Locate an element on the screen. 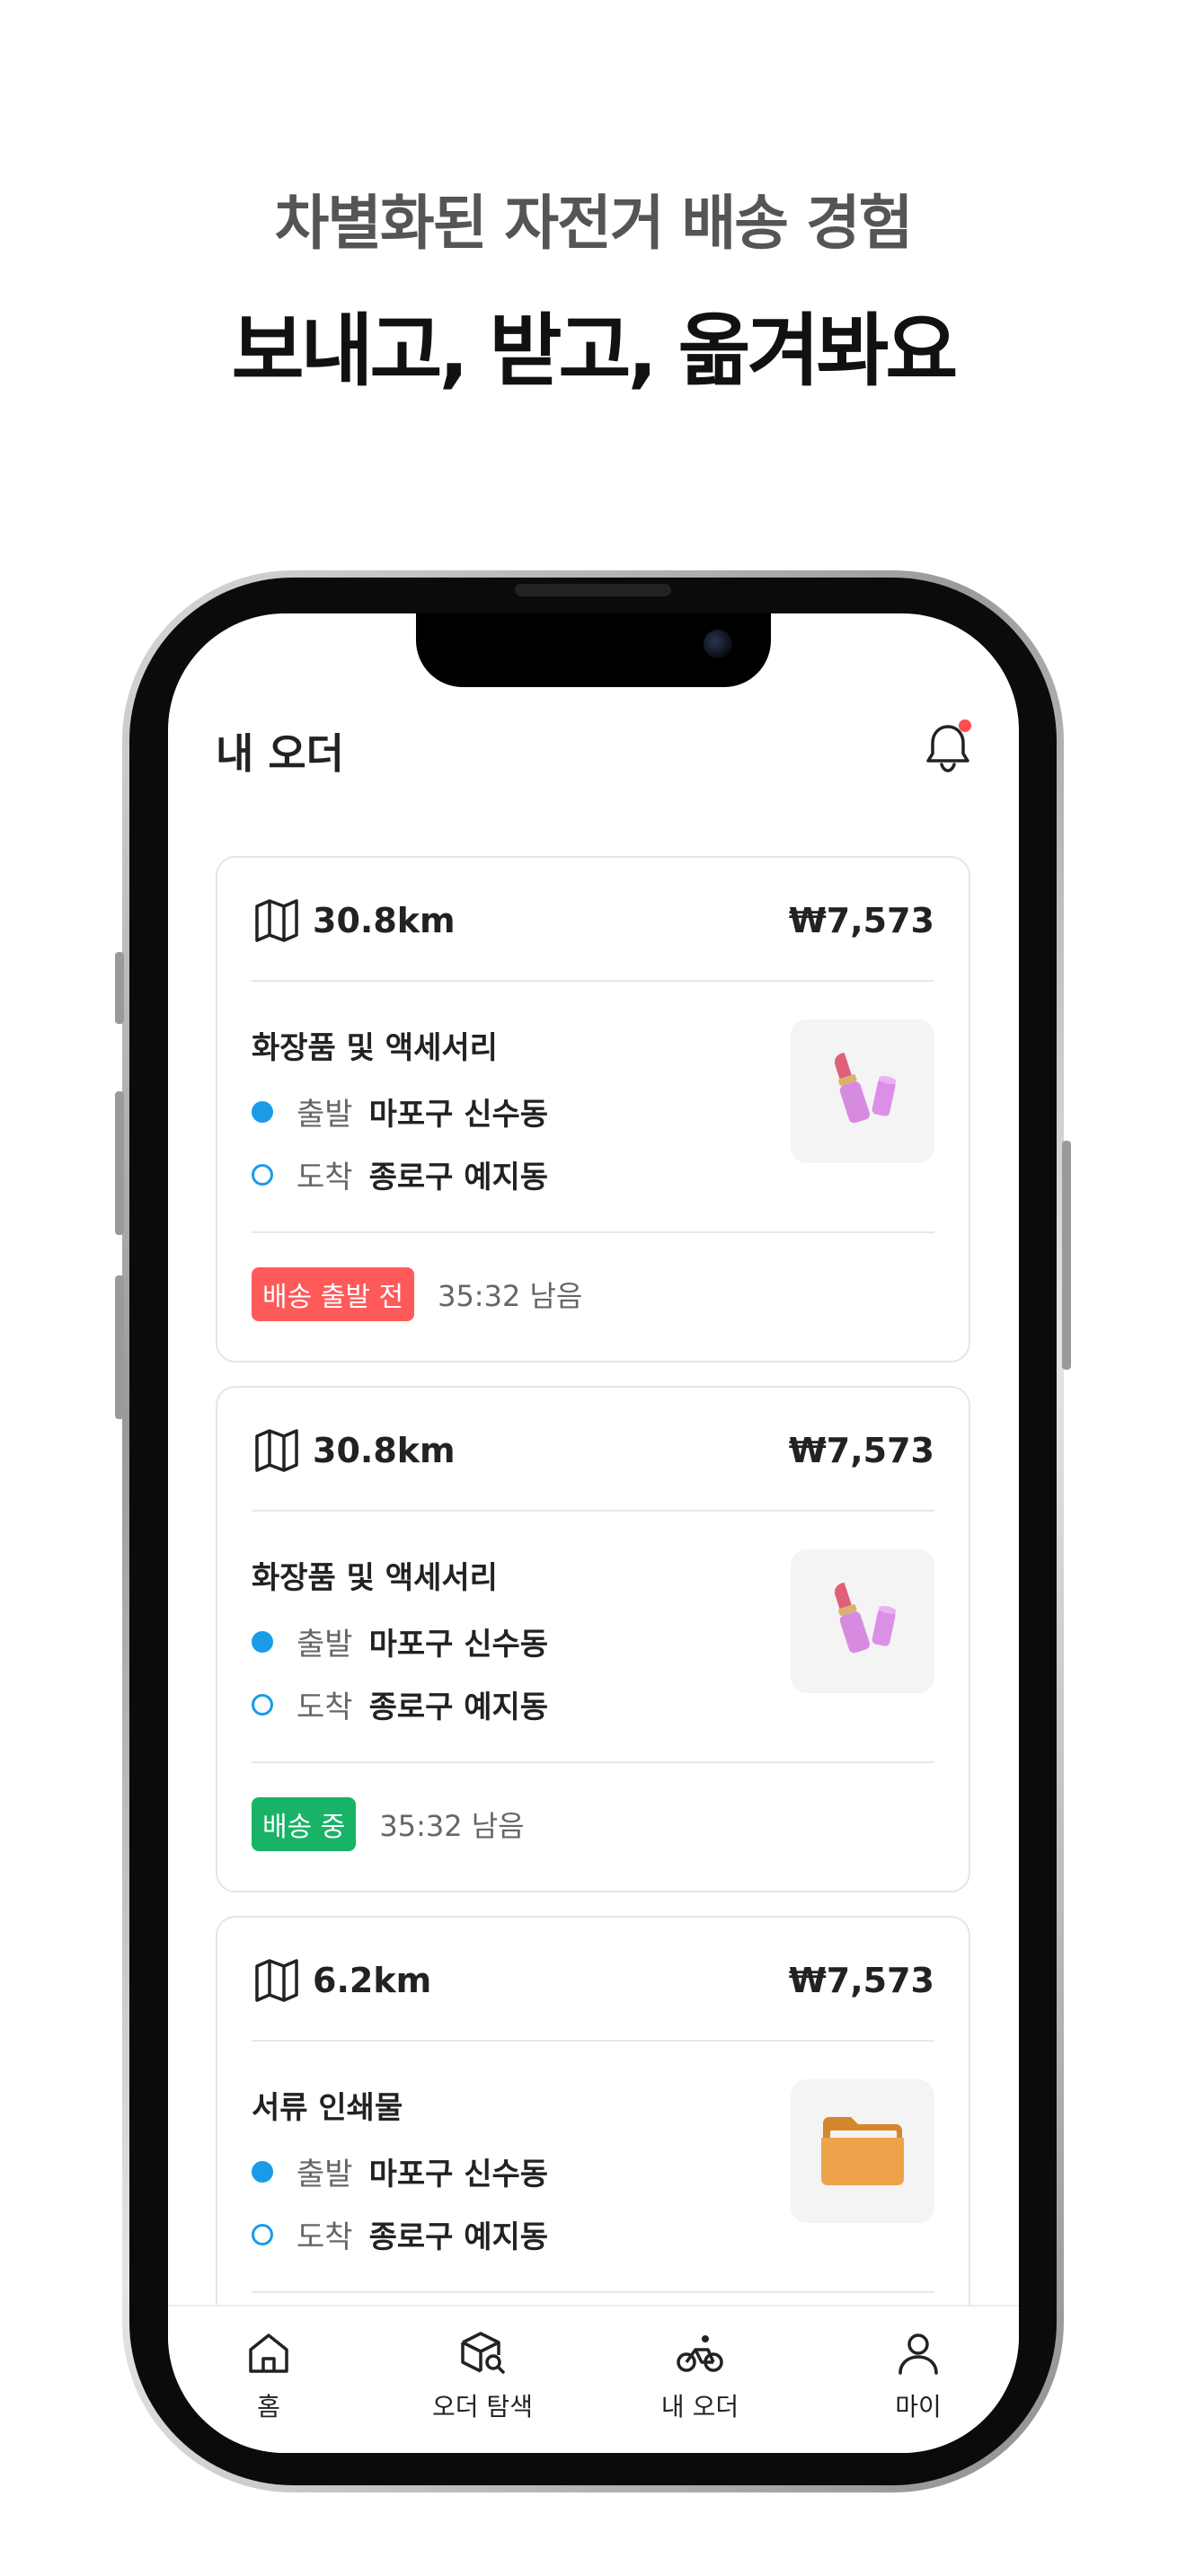 Image resolution: width=1186 pixels, height=2576 pixels. home-icon is located at coordinates (268, 2353).